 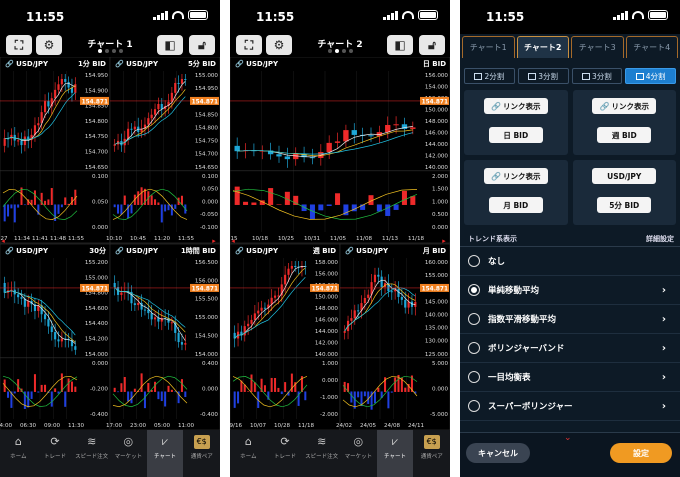 I want to click on tab-chart-1: チャート1, so click(x=488, y=47).